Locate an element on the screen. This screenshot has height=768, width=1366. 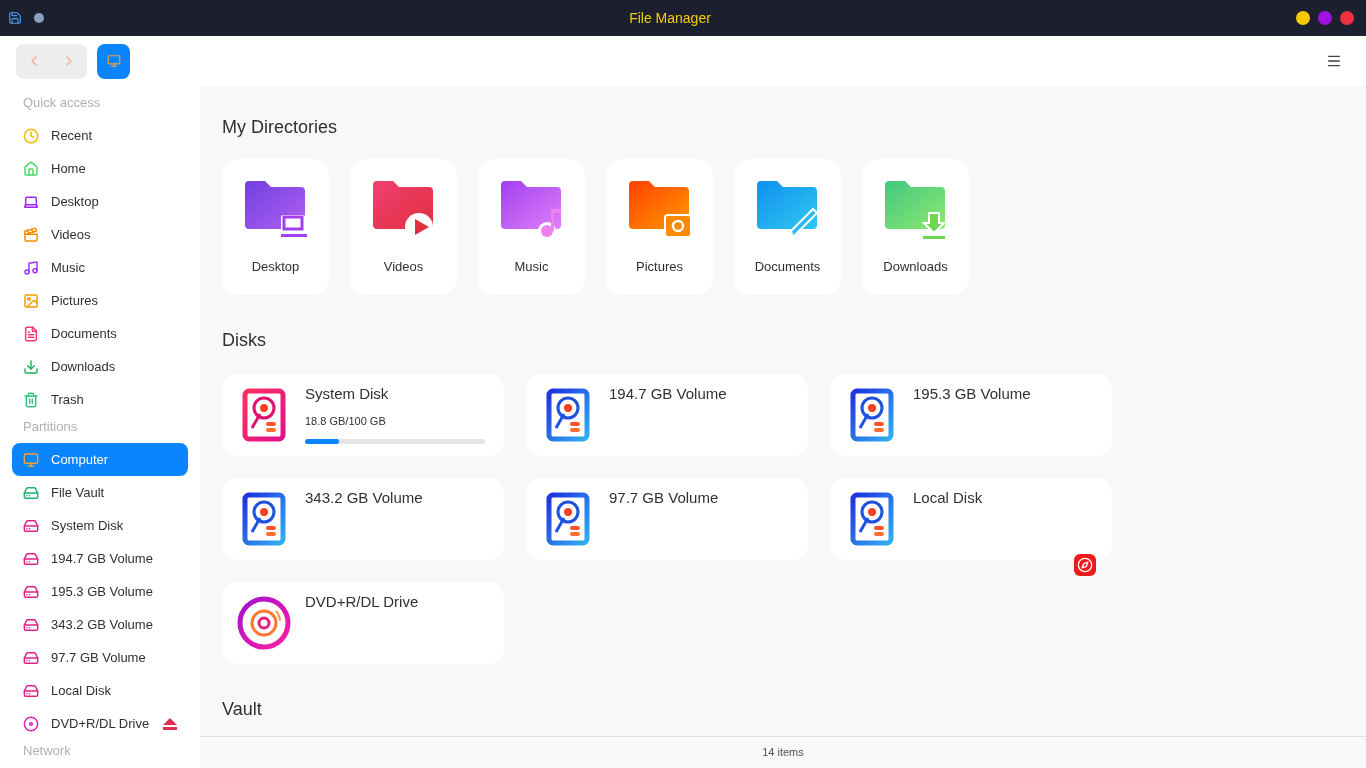
sidebar-item: Downloads is located at coordinates (100, 366).